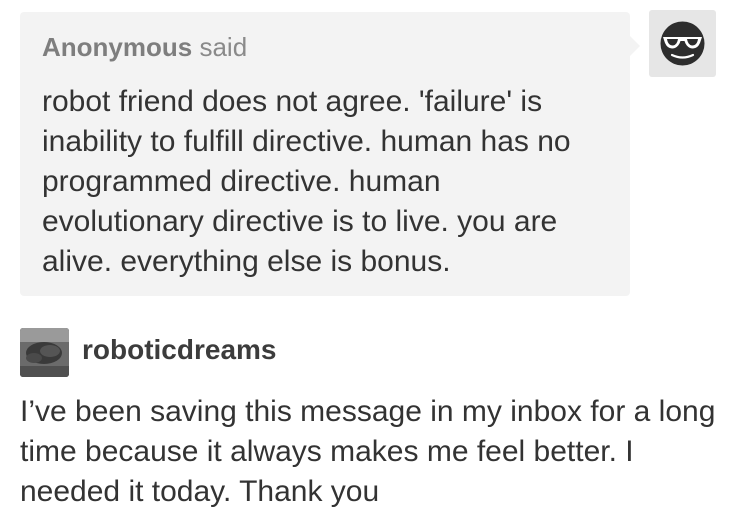  I want to click on user-avatar-photo, so click(44, 352).